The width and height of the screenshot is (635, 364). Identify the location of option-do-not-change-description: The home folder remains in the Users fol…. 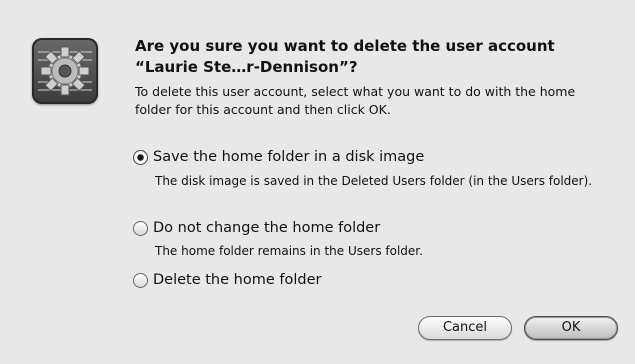
(289, 251).